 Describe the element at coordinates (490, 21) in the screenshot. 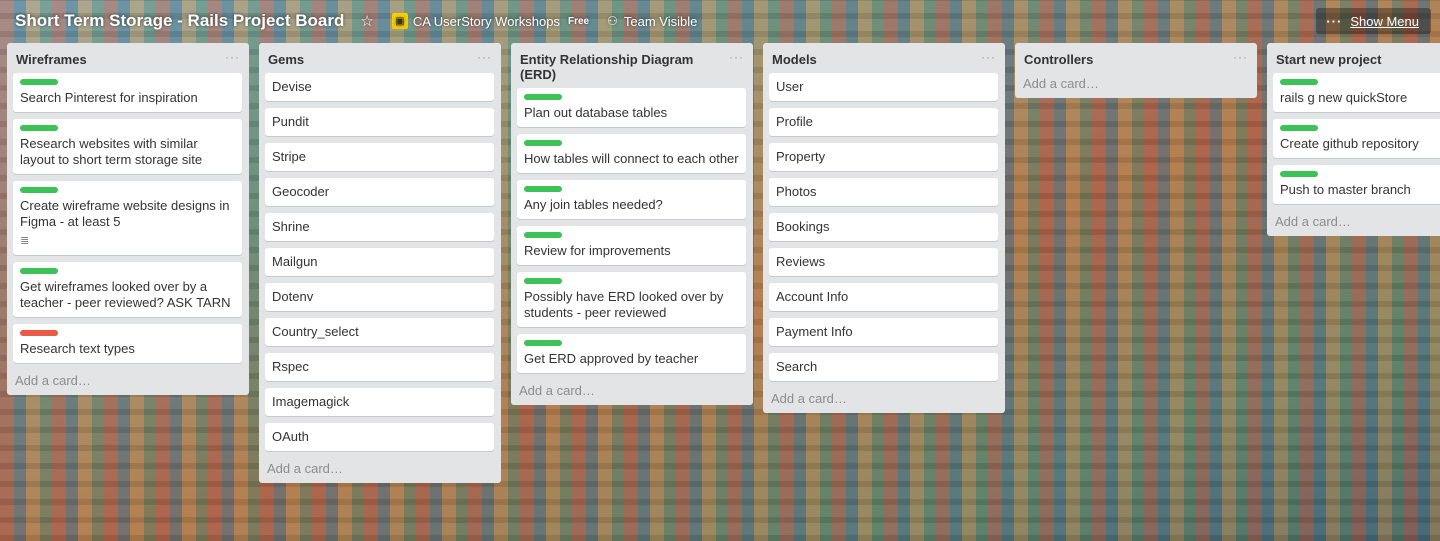

I see `org-button: ▣ CA UserStory Workshops Free` at that location.